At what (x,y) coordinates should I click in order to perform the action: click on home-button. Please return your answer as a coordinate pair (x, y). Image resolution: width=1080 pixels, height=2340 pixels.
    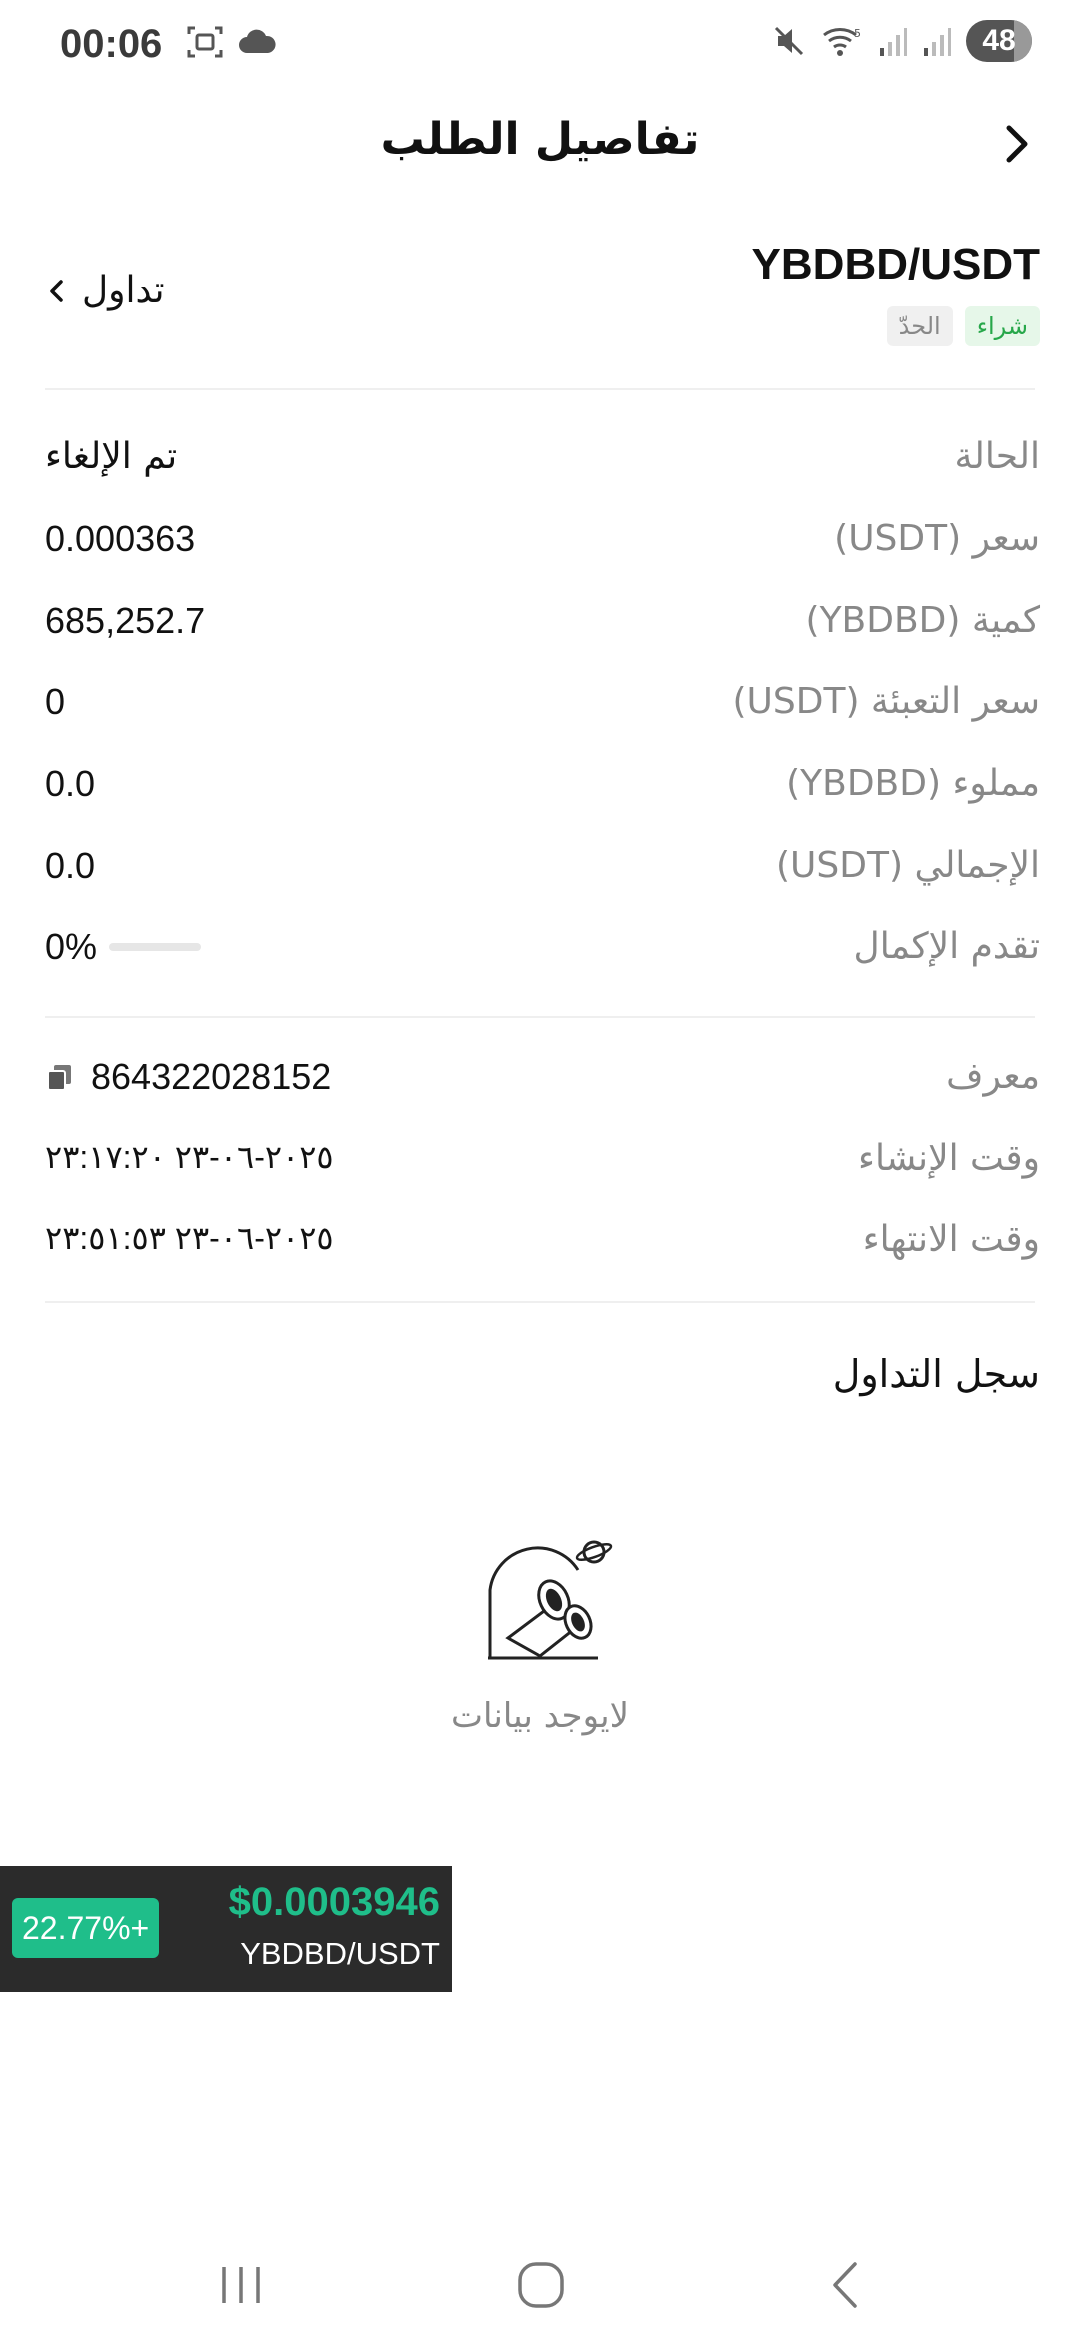
    Looking at the image, I should click on (541, 2285).